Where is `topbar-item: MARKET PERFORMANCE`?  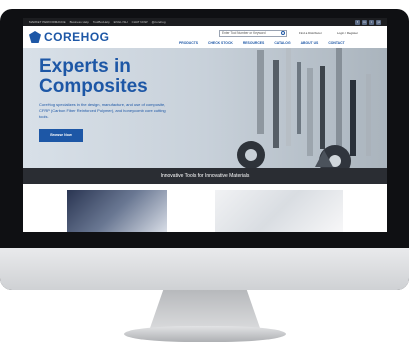
topbar-item: MARKET PERFORMANCE is located at coordinates (47, 22).